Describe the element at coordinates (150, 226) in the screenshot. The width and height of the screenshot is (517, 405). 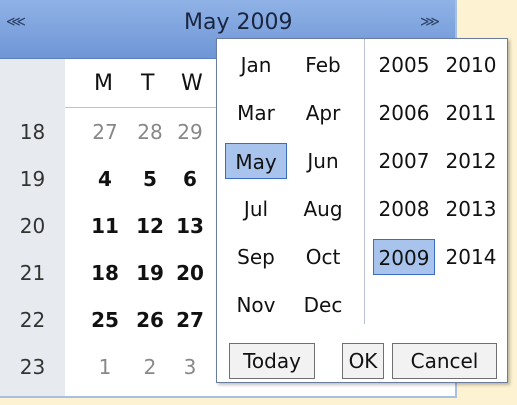
I see `calendar-day: 12` at that location.